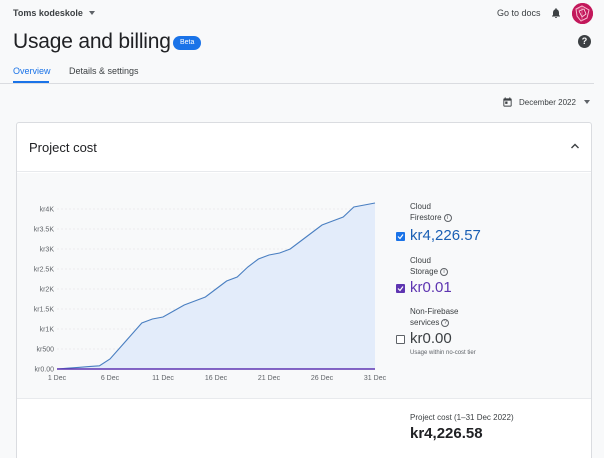 This screenshot has height=458, width=604. What do you see at coordinates (431, 287) in the screenshot?
I see `legend-storage-value: kr0.01` at bounding box center [431, 287].